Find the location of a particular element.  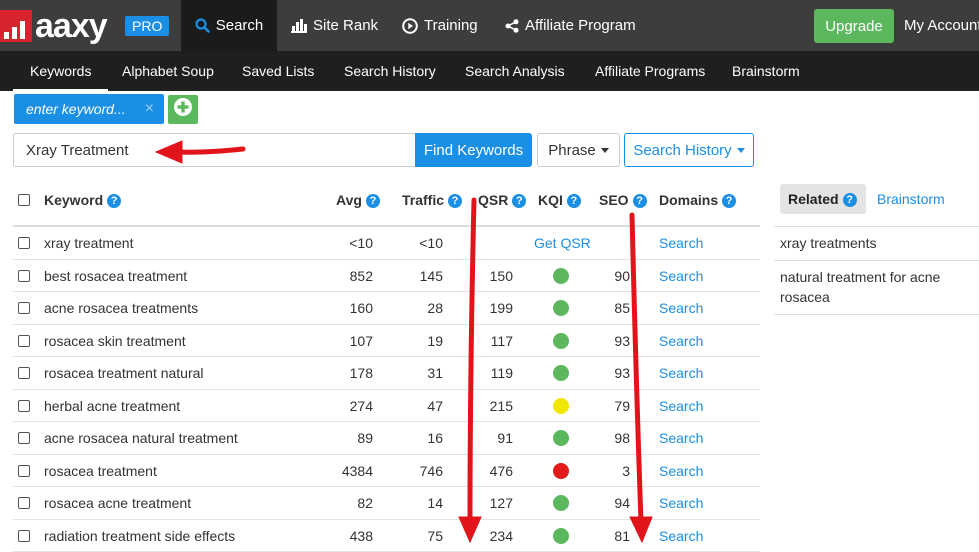

table-row: rosacea skin treatment 107 19 117 93 Search is located at coordinates (386, 341).